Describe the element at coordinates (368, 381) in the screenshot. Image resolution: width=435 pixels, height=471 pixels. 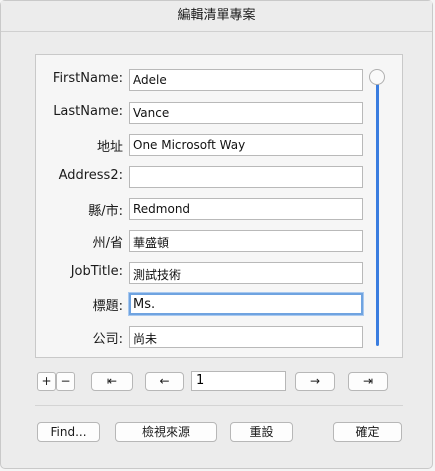
I see `last-record-button: ⇥` at that location.